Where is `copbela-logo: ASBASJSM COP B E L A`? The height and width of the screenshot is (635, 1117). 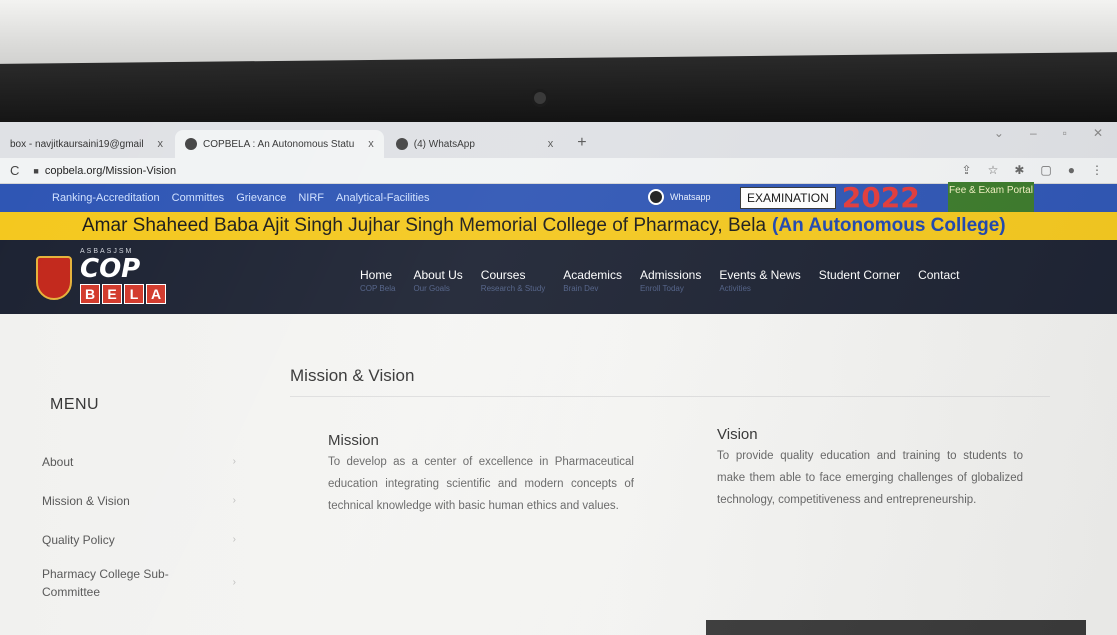 copbela-logo: ASBASJSM COP B E L A is located at coordinates (101, 277).